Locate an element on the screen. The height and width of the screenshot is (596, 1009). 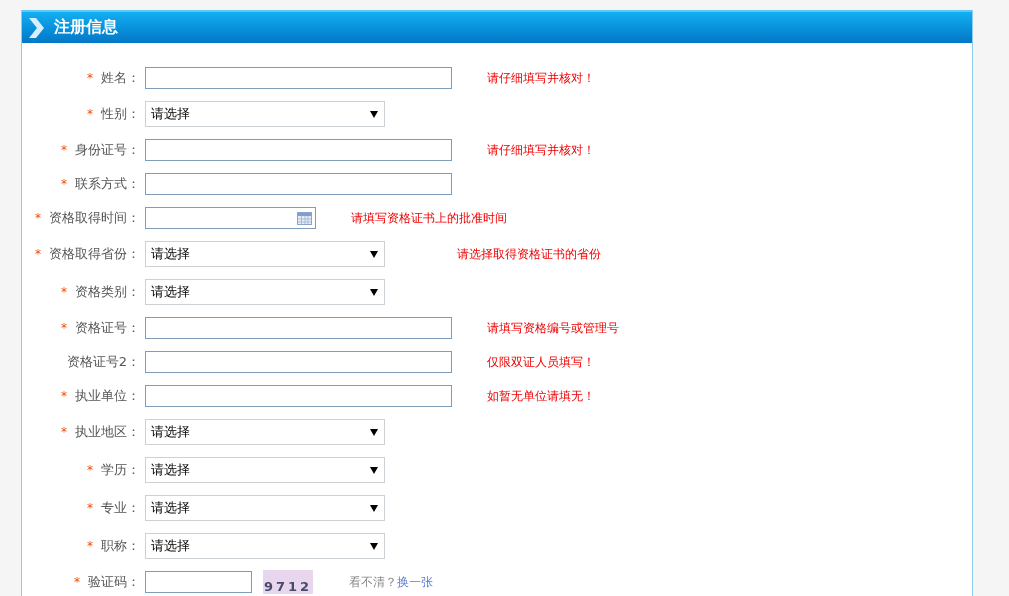
field-label: 资格证号： is located at coordinates (107, 328).